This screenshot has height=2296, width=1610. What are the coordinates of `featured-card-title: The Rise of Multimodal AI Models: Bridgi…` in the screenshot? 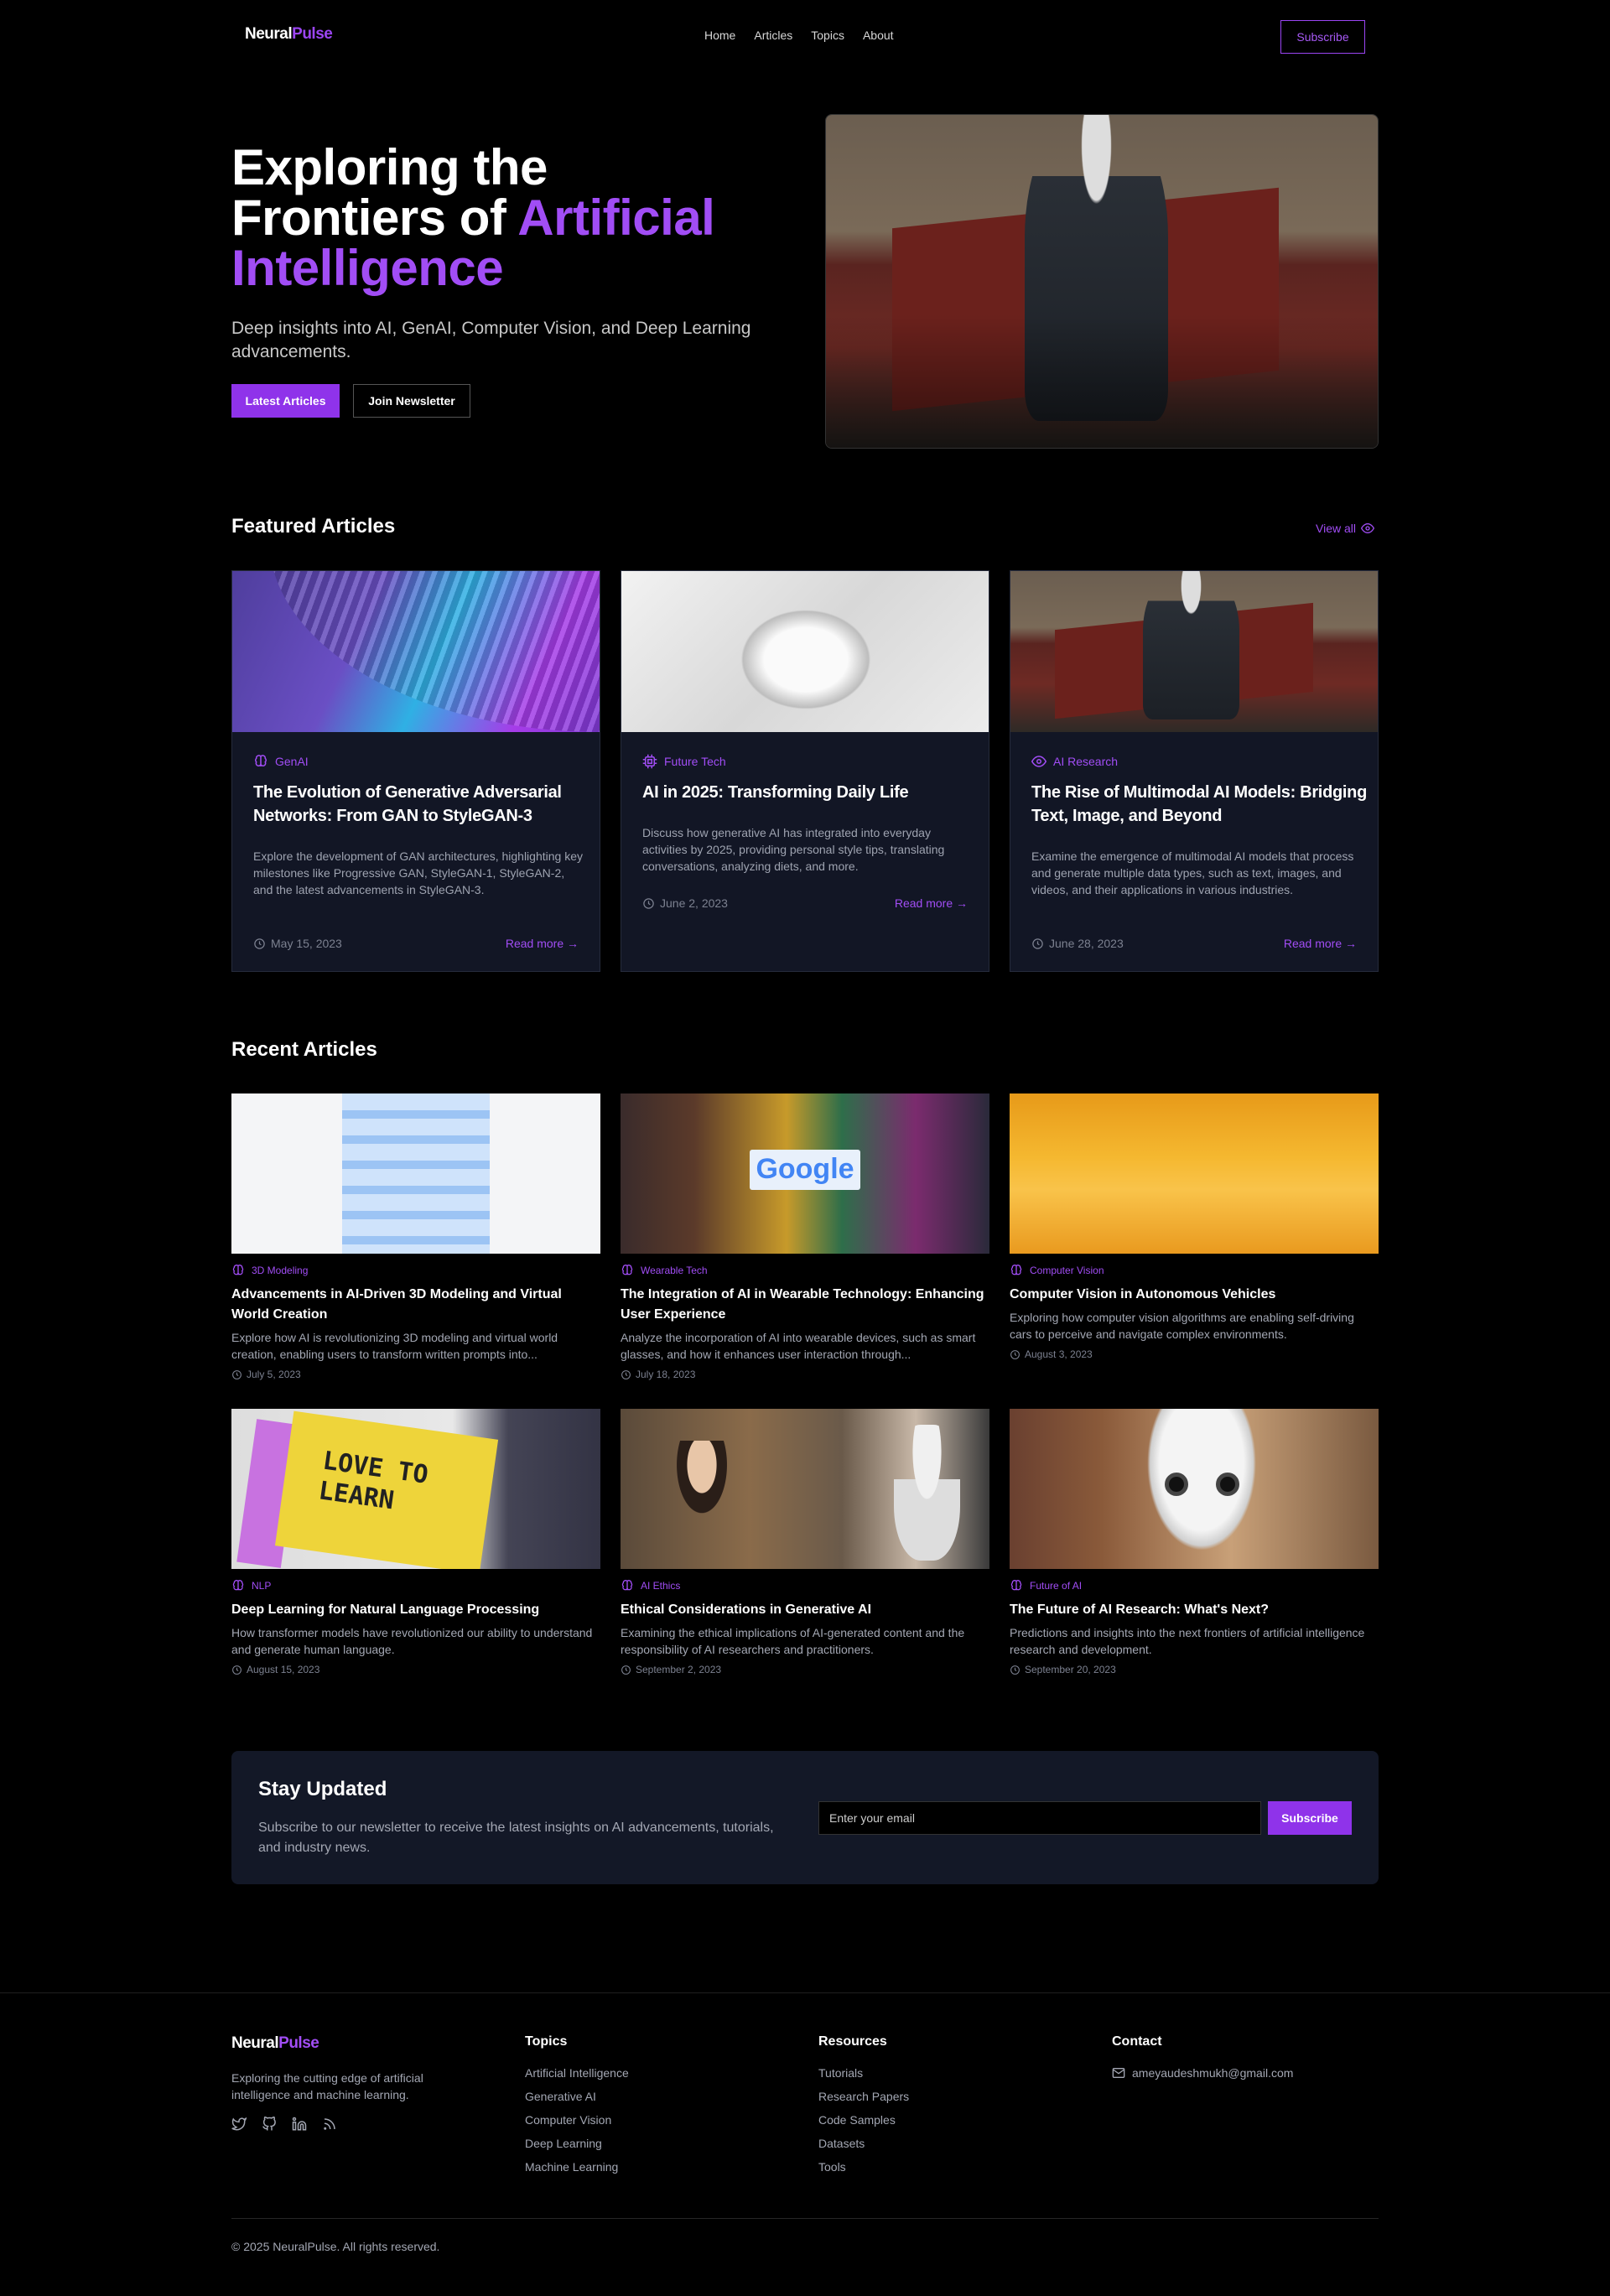 It's located at (1199, 804).